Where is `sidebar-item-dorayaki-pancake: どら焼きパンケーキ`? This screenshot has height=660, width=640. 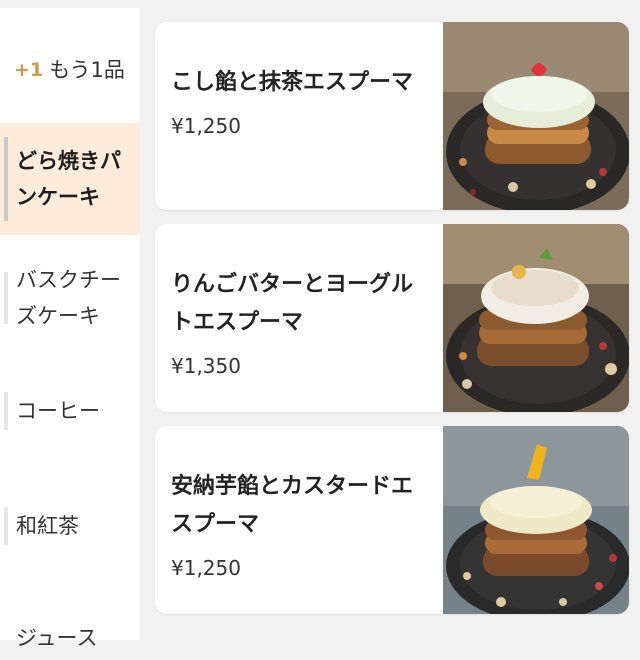 sidebar-item-dorayaki-pancake: どら焼きパンケーキ is located at coordinates (70, 179).